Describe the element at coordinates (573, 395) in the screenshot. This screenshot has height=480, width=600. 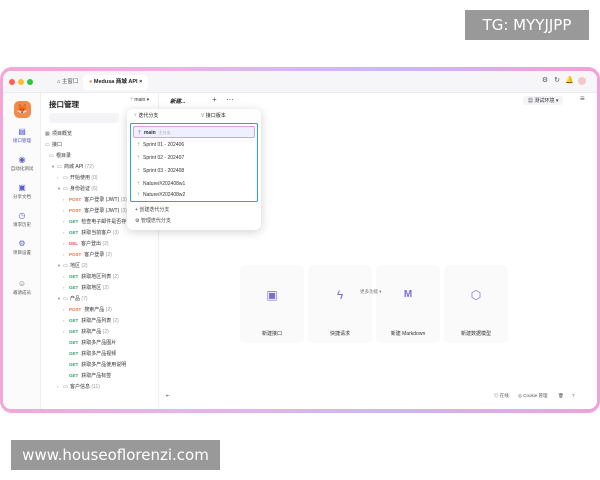
I see `help-icon: ?` at that location.